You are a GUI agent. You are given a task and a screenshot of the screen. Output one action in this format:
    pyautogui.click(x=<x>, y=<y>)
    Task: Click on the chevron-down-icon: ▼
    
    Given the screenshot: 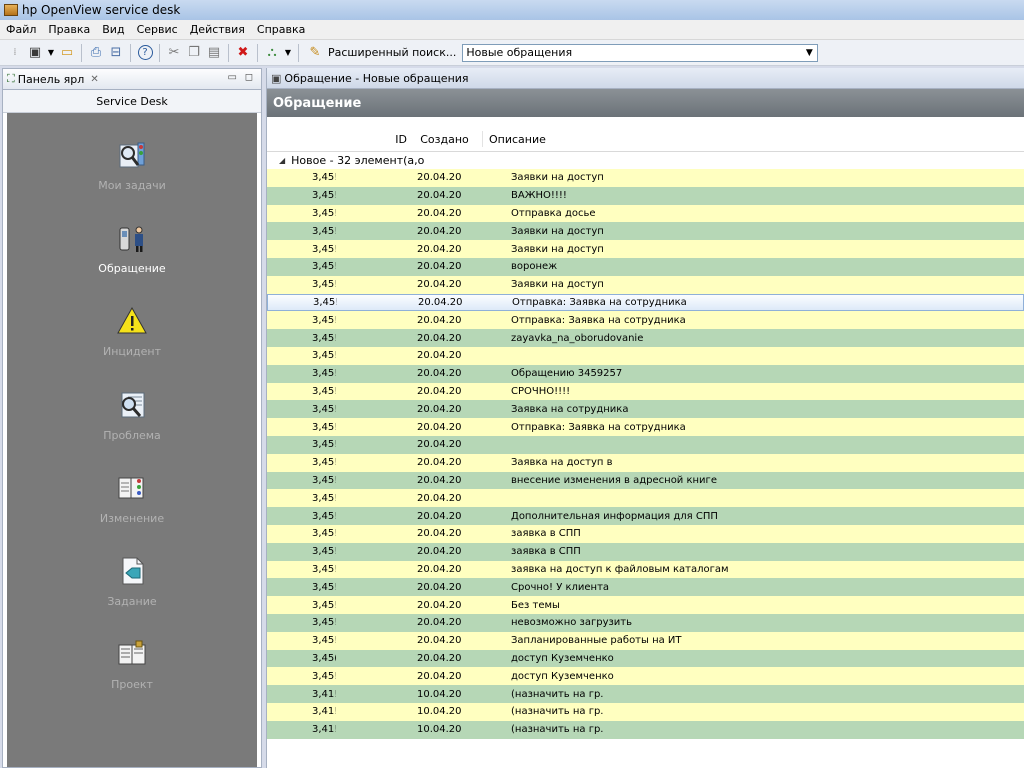 What is the action you would take?
    pyautogui.click(x=809, y=53)
    